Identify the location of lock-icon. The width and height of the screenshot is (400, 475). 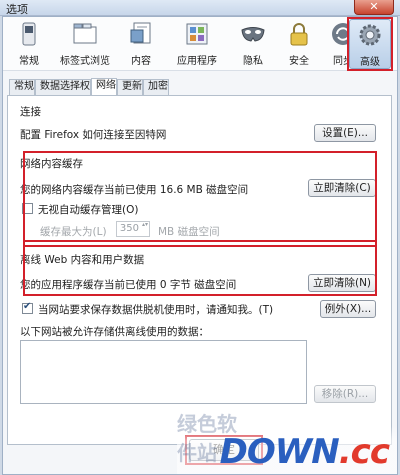
(299, 34).